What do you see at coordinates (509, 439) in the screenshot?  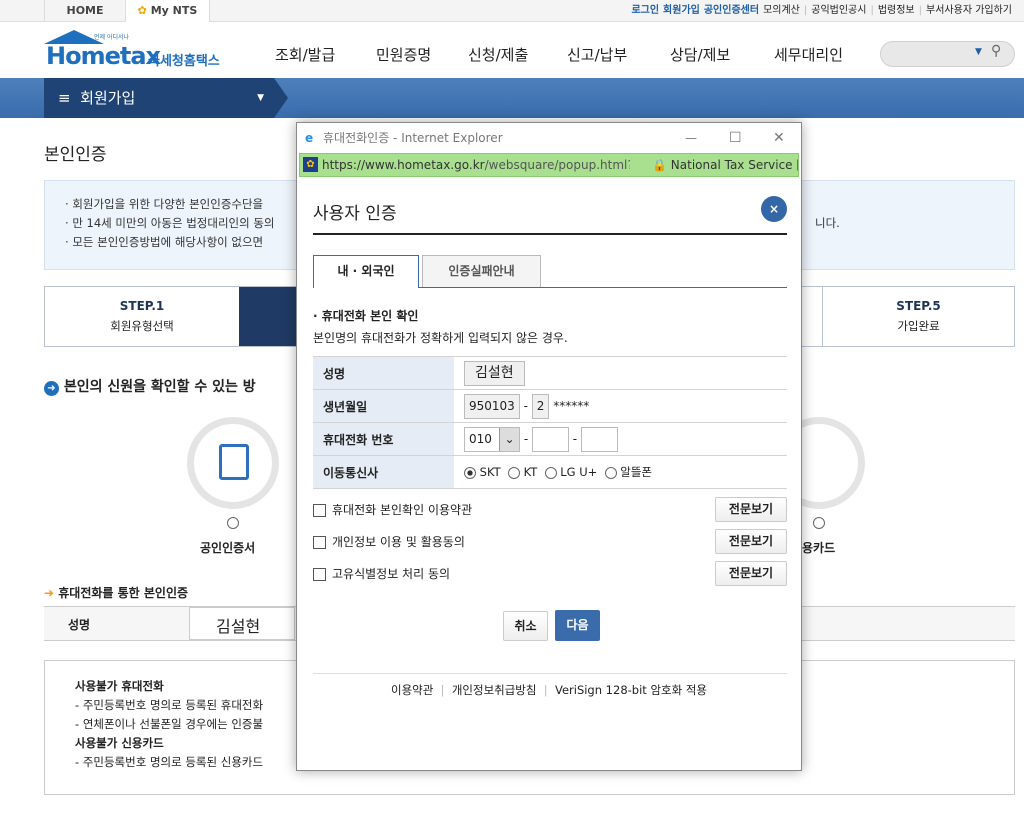 I see `chevron-down-icon: ⌄` at bounding box center [509, 439].